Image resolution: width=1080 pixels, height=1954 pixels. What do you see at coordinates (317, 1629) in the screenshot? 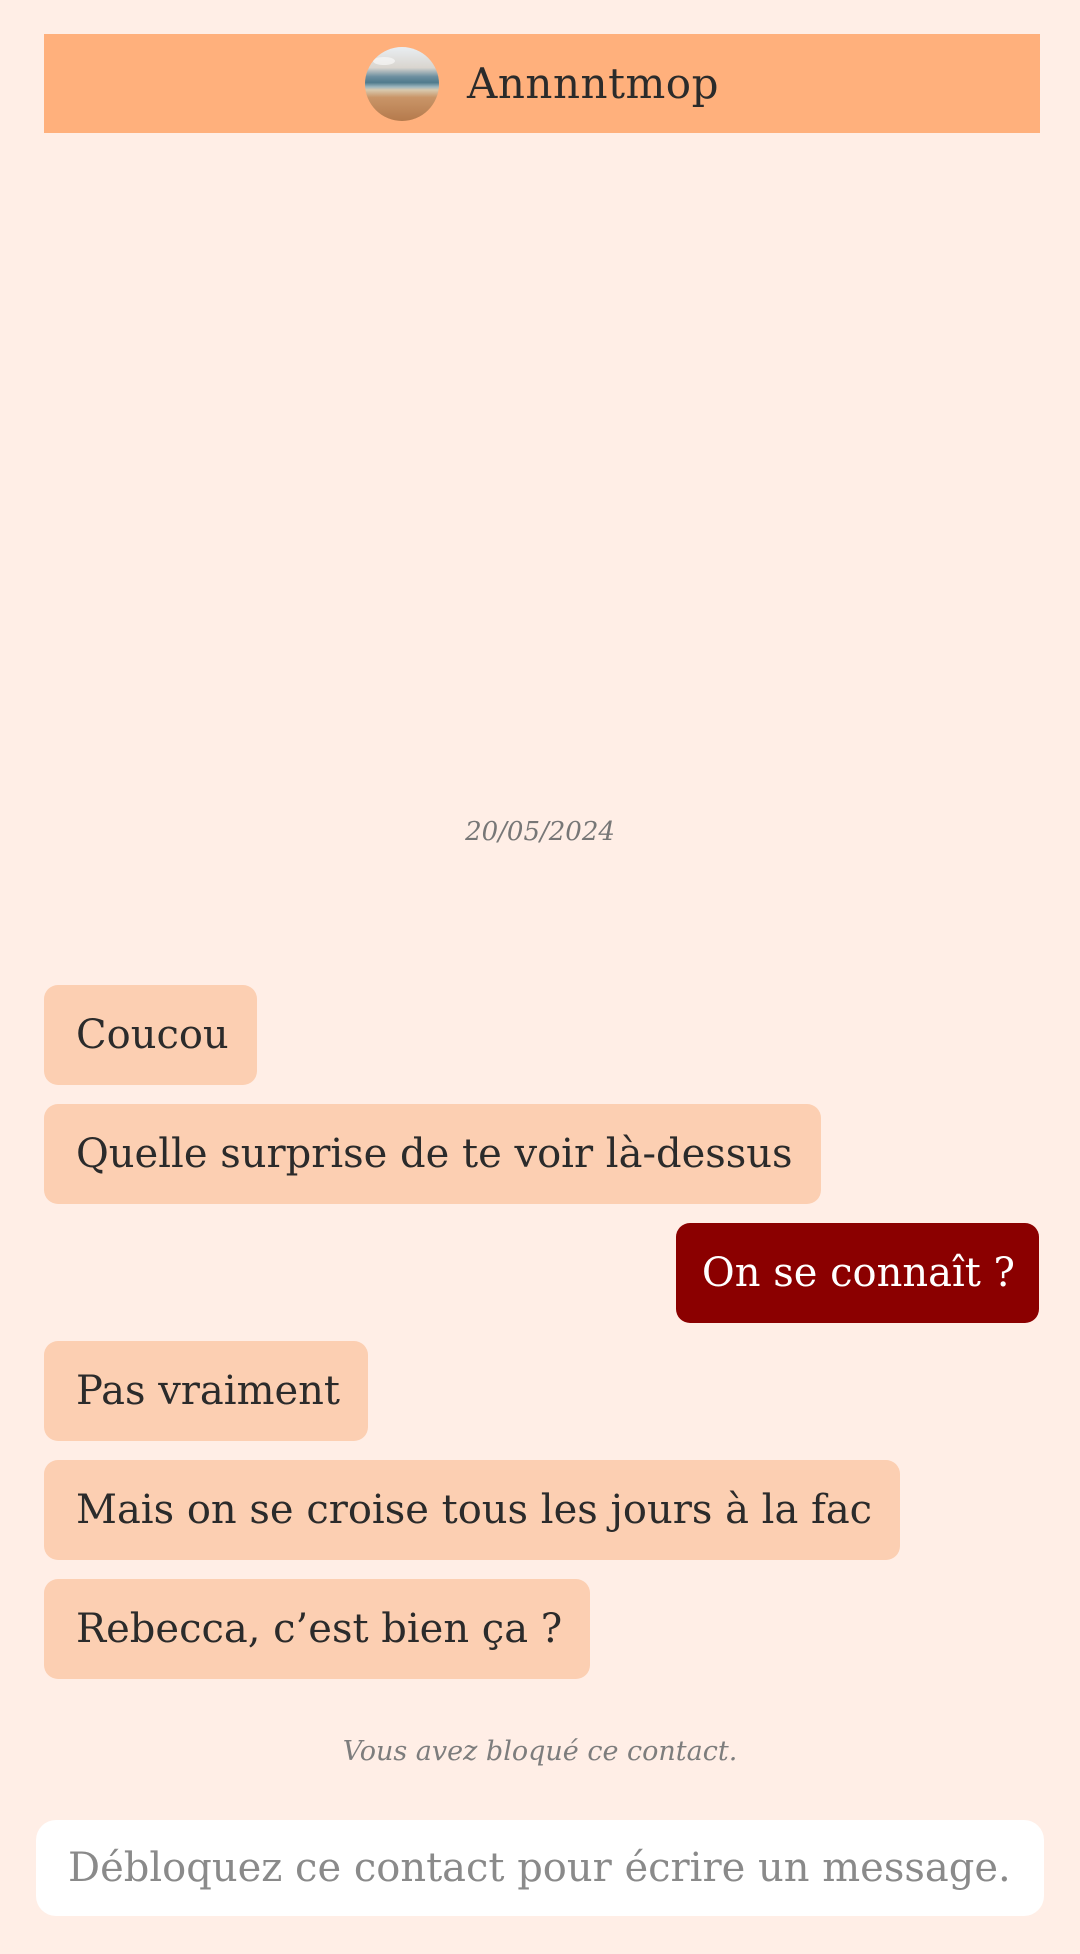
I see `message-bubble: Rebecca, c’est bien ça ?` at bounding box center [317, 1629].